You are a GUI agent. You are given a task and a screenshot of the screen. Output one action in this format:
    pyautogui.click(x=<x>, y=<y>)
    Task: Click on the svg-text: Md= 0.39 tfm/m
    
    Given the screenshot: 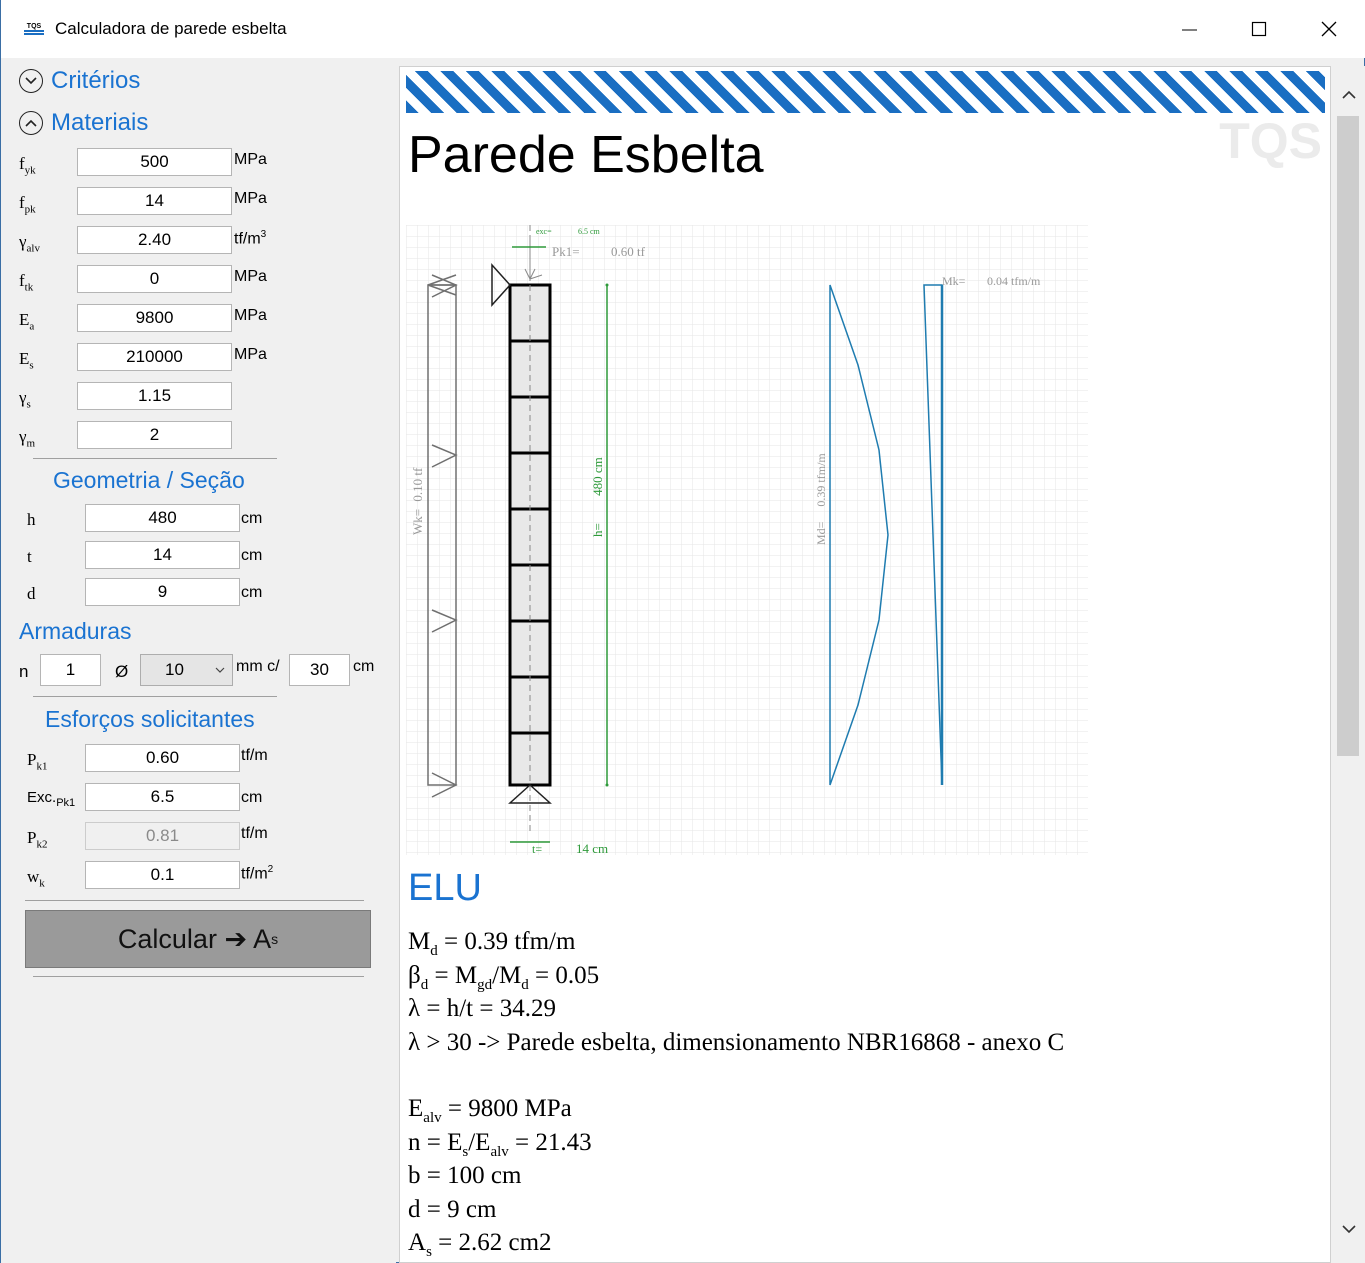 What is the action you would take?
    pyautogui.click(x=821, y=499)
    